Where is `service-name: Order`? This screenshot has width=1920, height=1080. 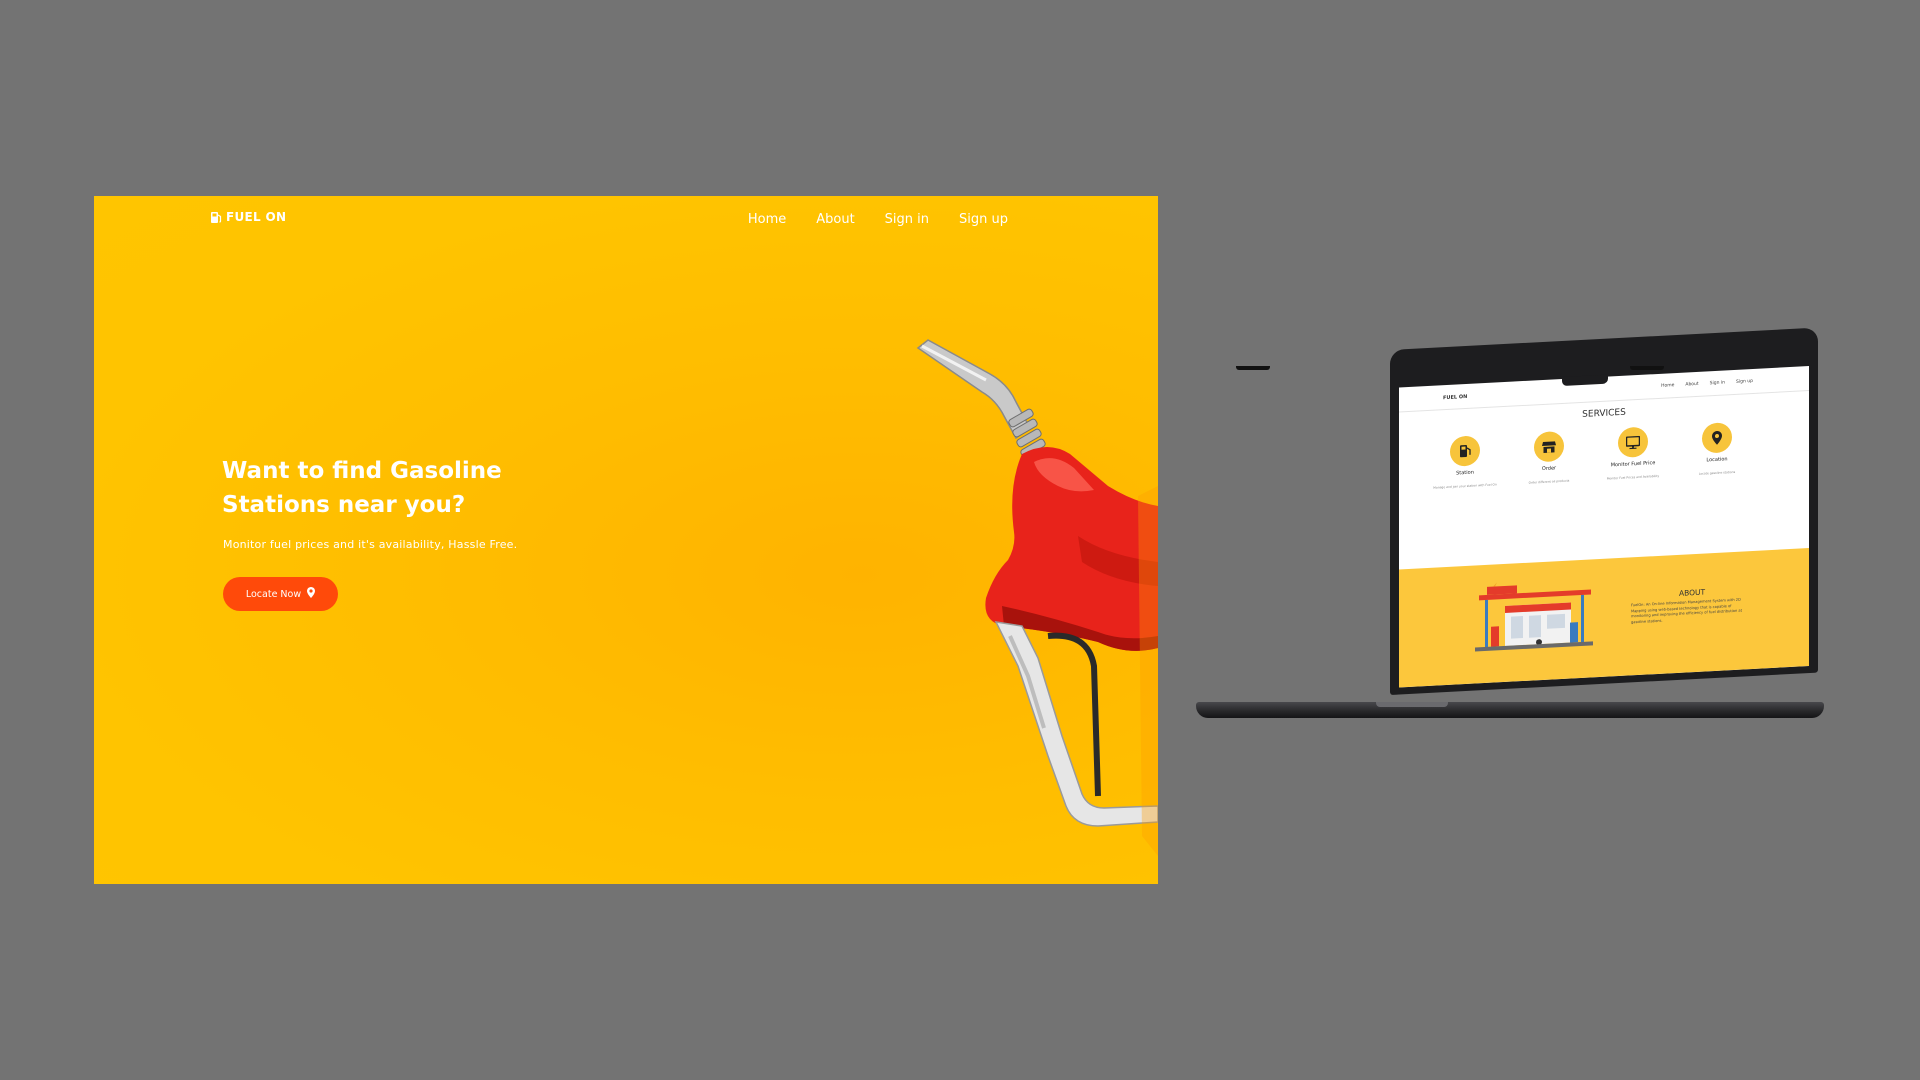 service-name: Order is located at coordinates (1549, 469).